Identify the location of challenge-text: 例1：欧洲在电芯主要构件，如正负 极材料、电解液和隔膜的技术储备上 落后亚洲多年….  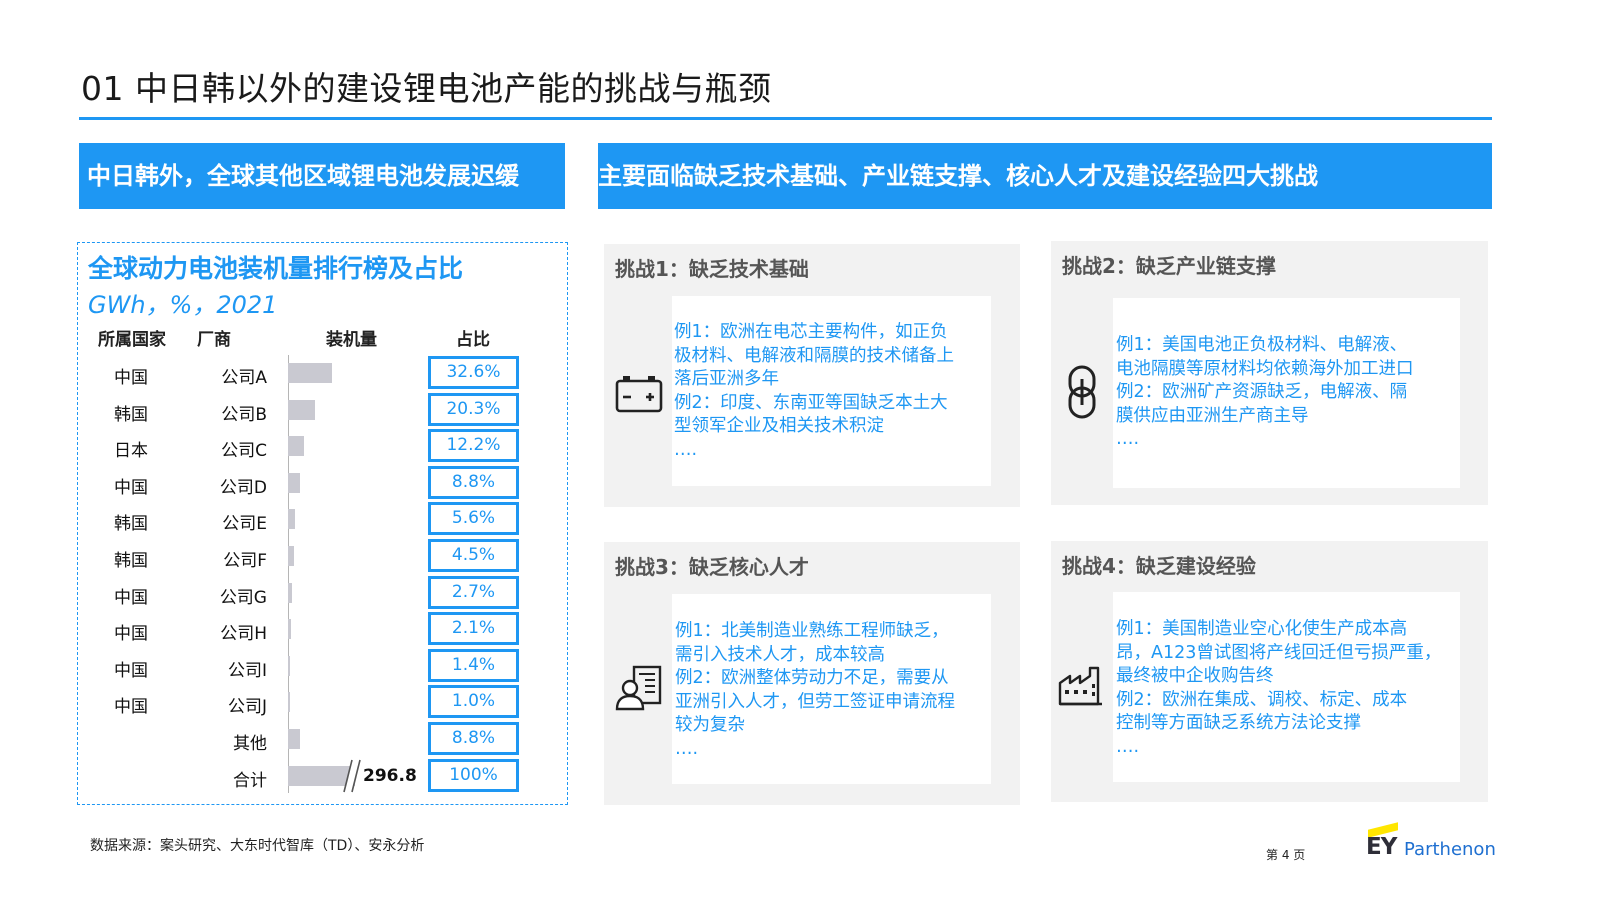
(814, 391).